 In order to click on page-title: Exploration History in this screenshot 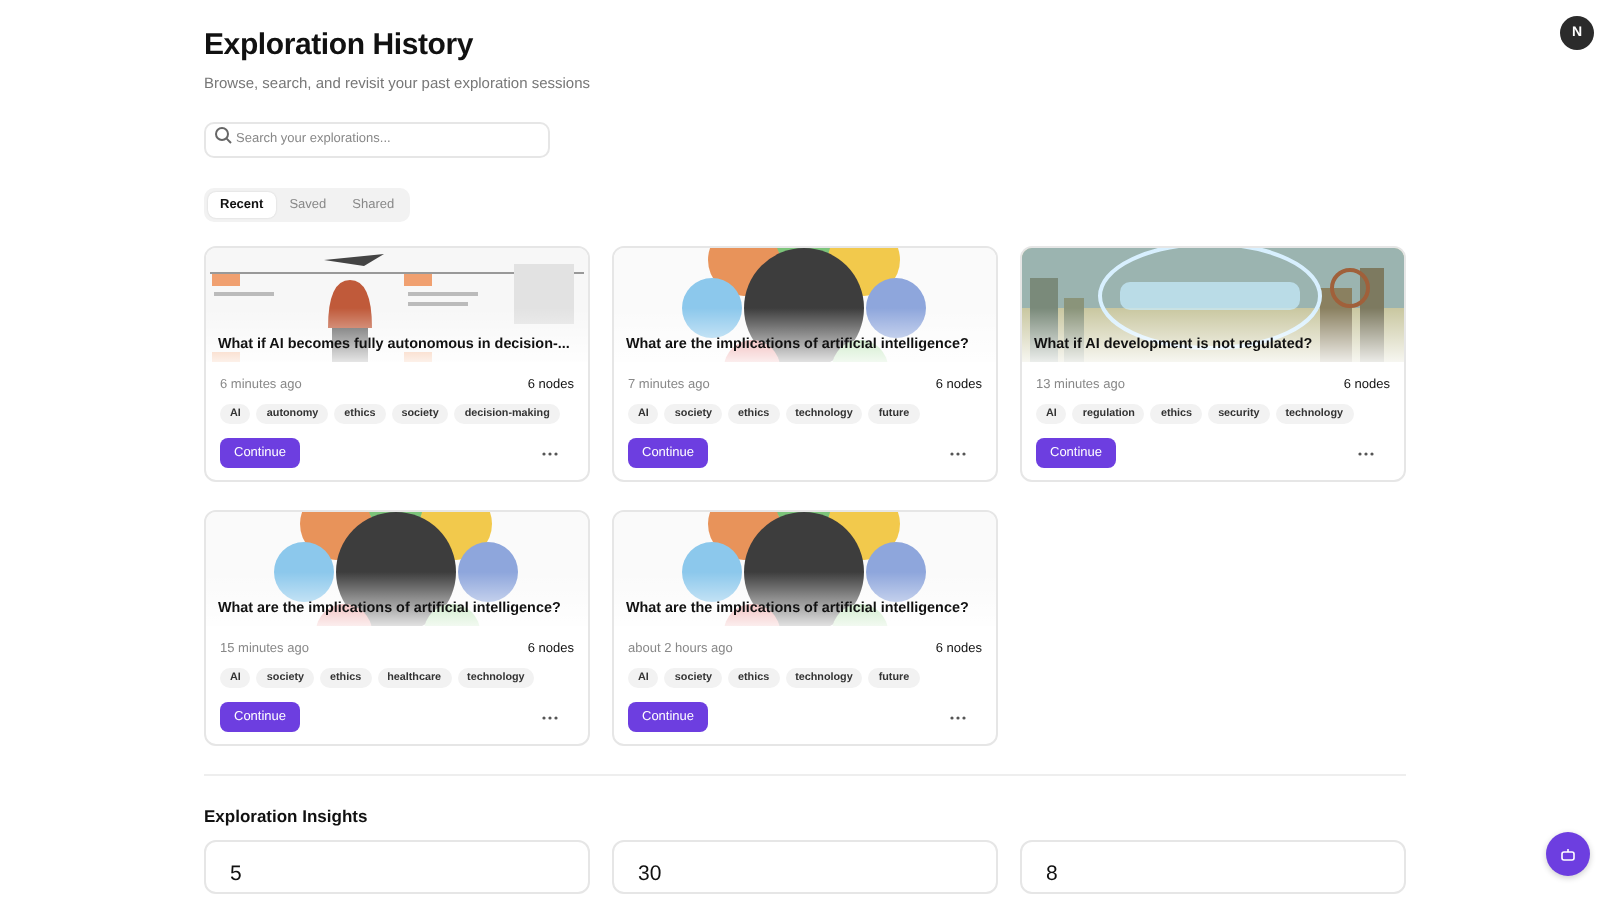, I will do `click(340, 46)`.